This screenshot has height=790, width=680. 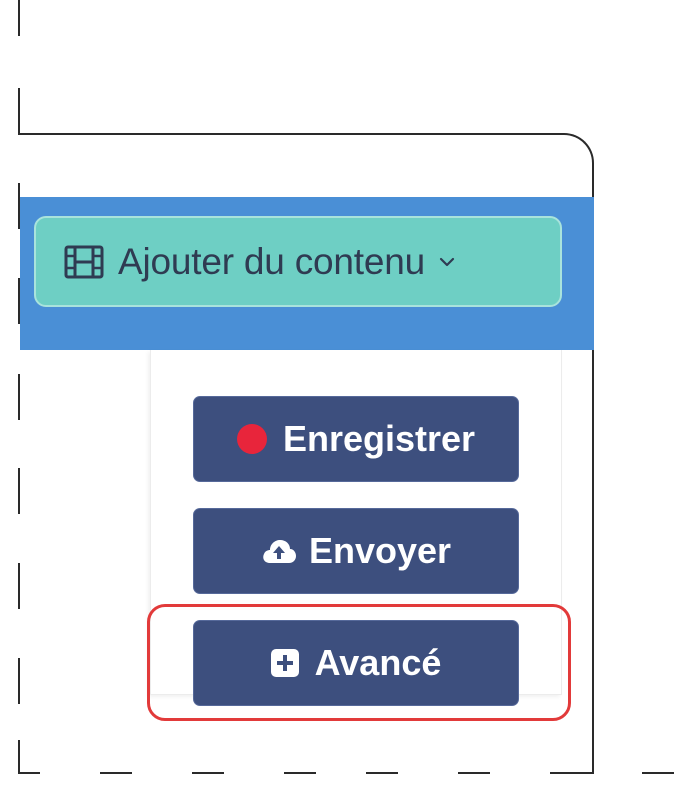 I want to click on upload-button: Envoyer, so click(x=356, y=551).